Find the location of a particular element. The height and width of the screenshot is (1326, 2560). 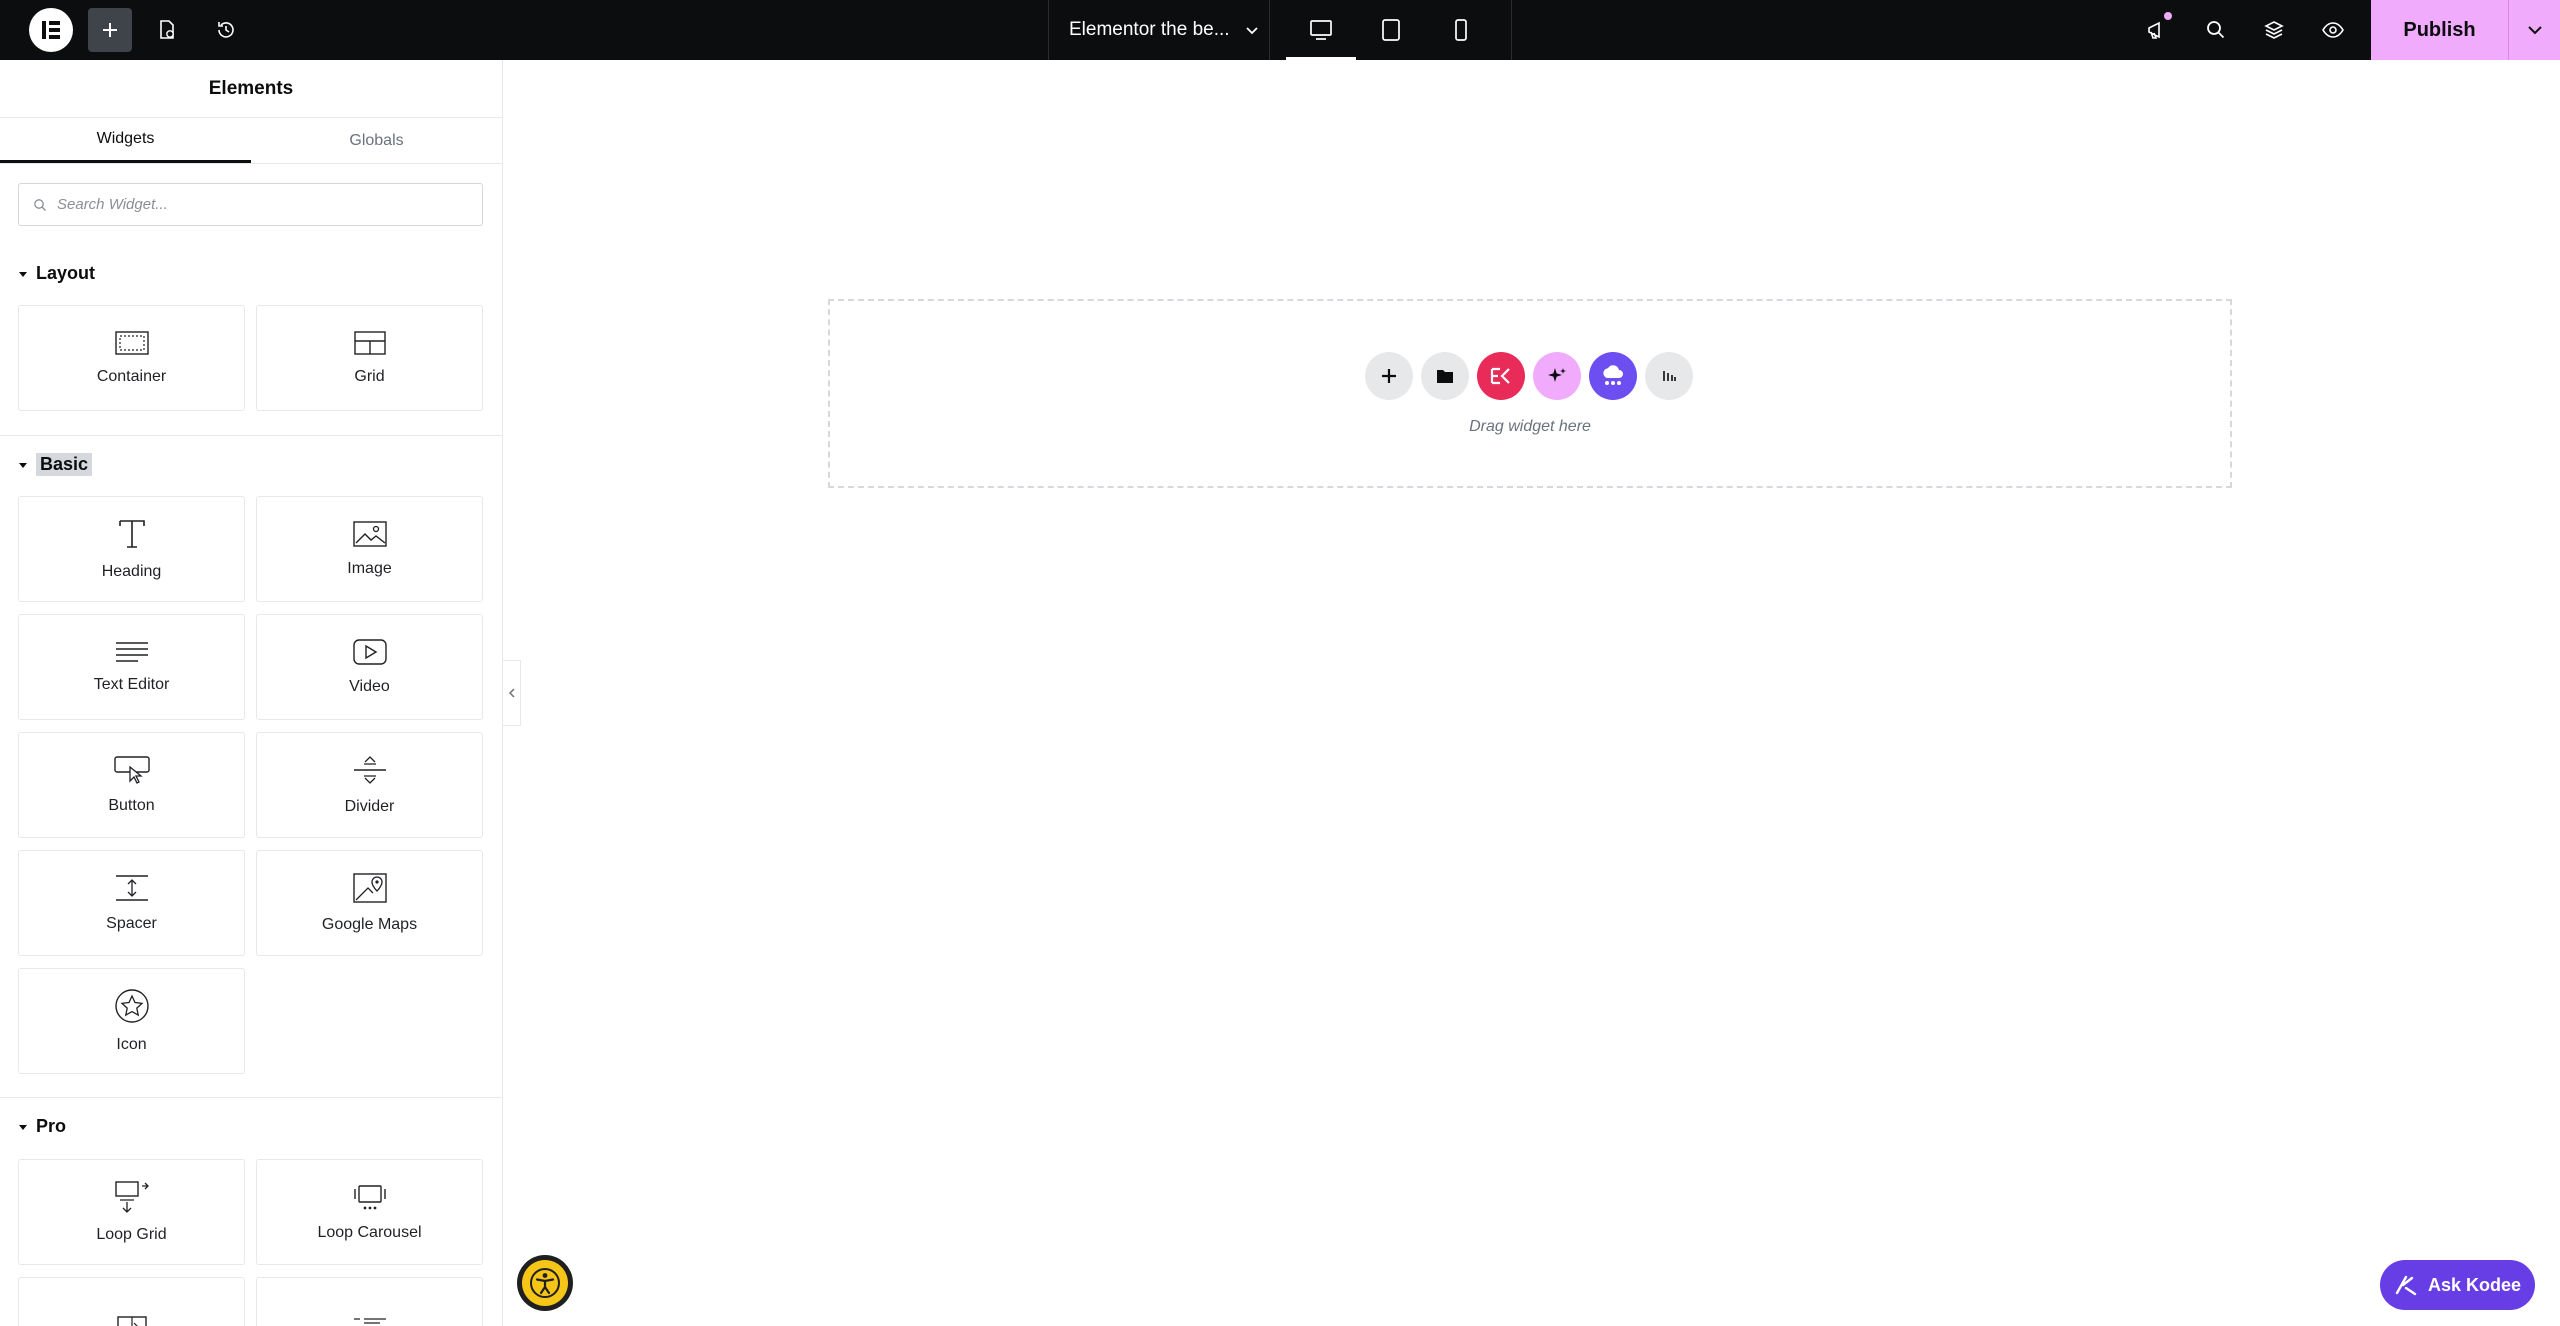

widget-loop-carousel: Loop Carousel is located at coordinates (369, 1212).